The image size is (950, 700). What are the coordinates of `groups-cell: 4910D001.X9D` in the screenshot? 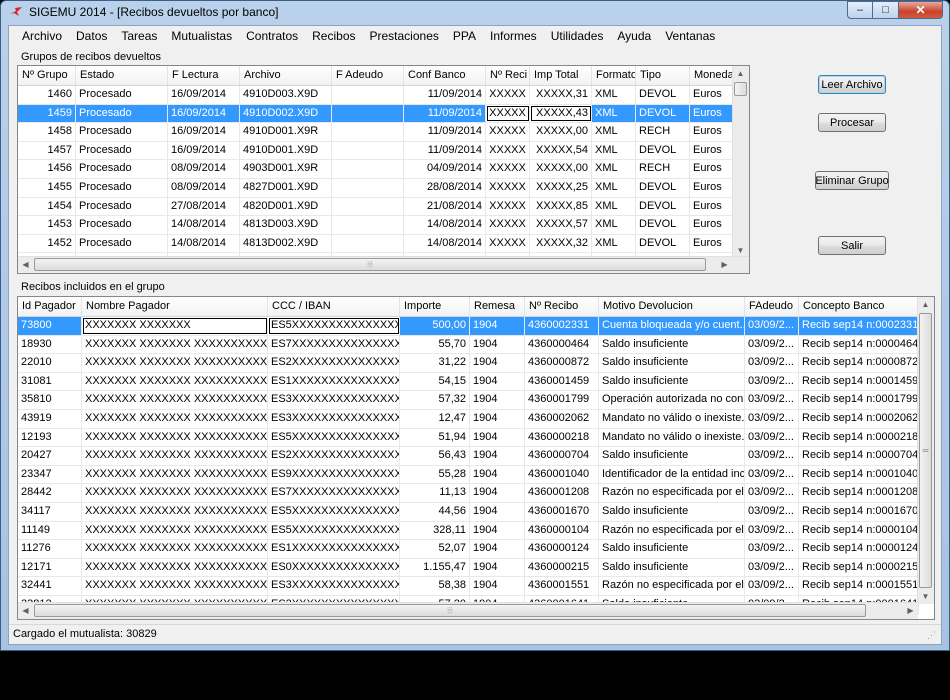 It's located at (286, 150).